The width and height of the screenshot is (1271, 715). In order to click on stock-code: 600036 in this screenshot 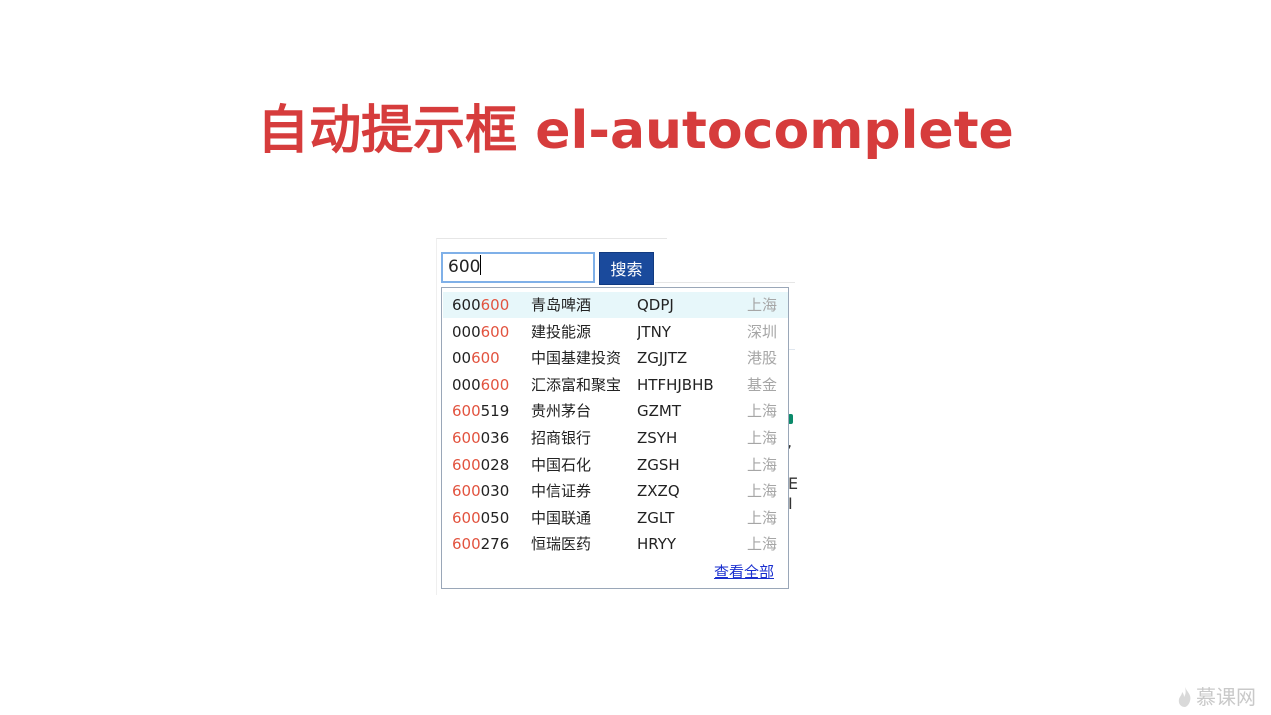, I will do `click(488, 438)`.